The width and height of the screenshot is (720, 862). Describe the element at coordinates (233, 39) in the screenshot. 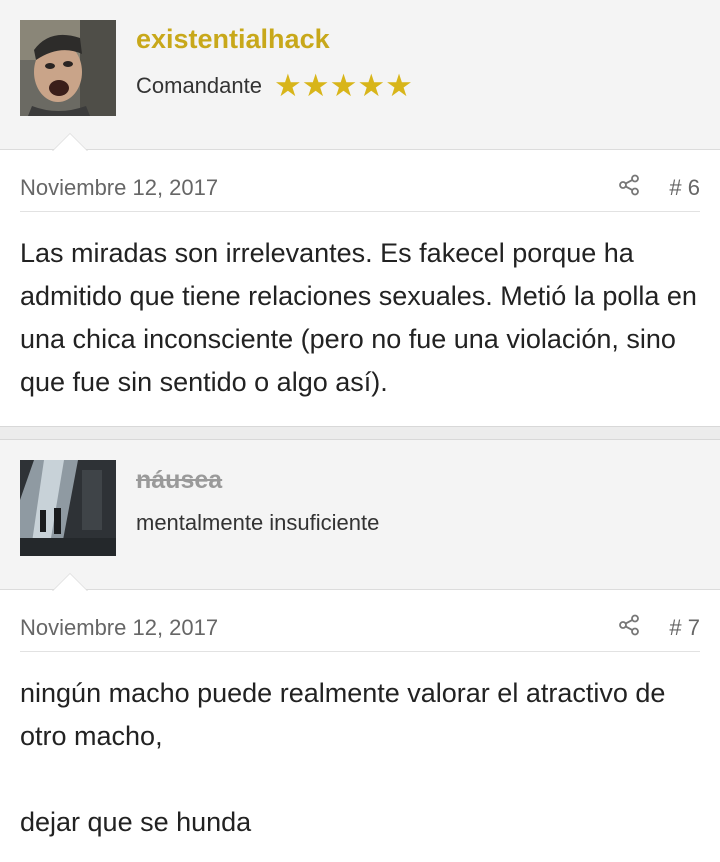

I see `username: existentialhack` at that location.